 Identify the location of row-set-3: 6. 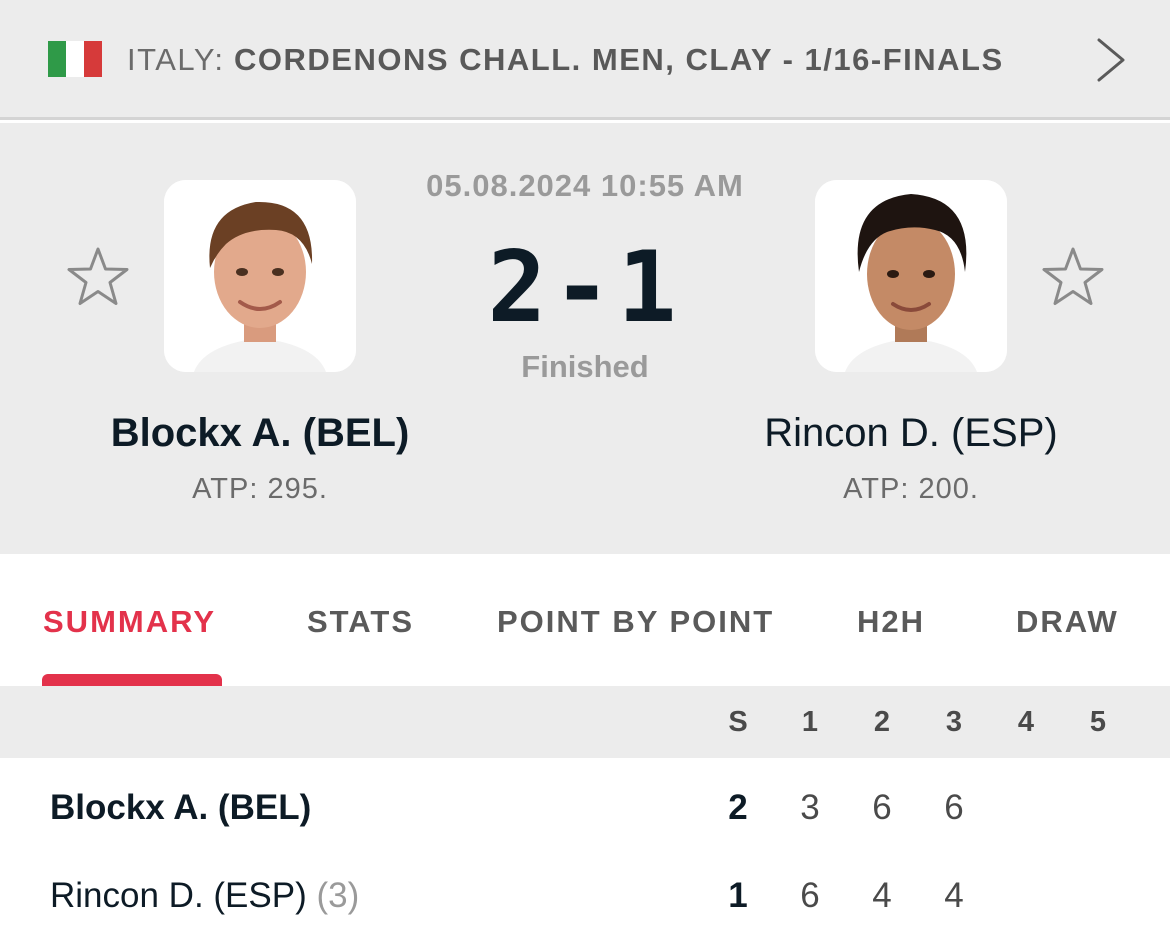
(954, 807).